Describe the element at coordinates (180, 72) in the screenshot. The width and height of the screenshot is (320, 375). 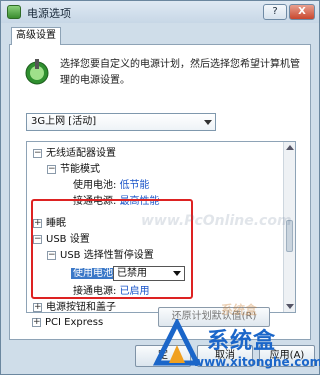
I see `description-text: 选择您要自定义的电源计划，然后选择您希望计算机管理的电源设置。` at that location.